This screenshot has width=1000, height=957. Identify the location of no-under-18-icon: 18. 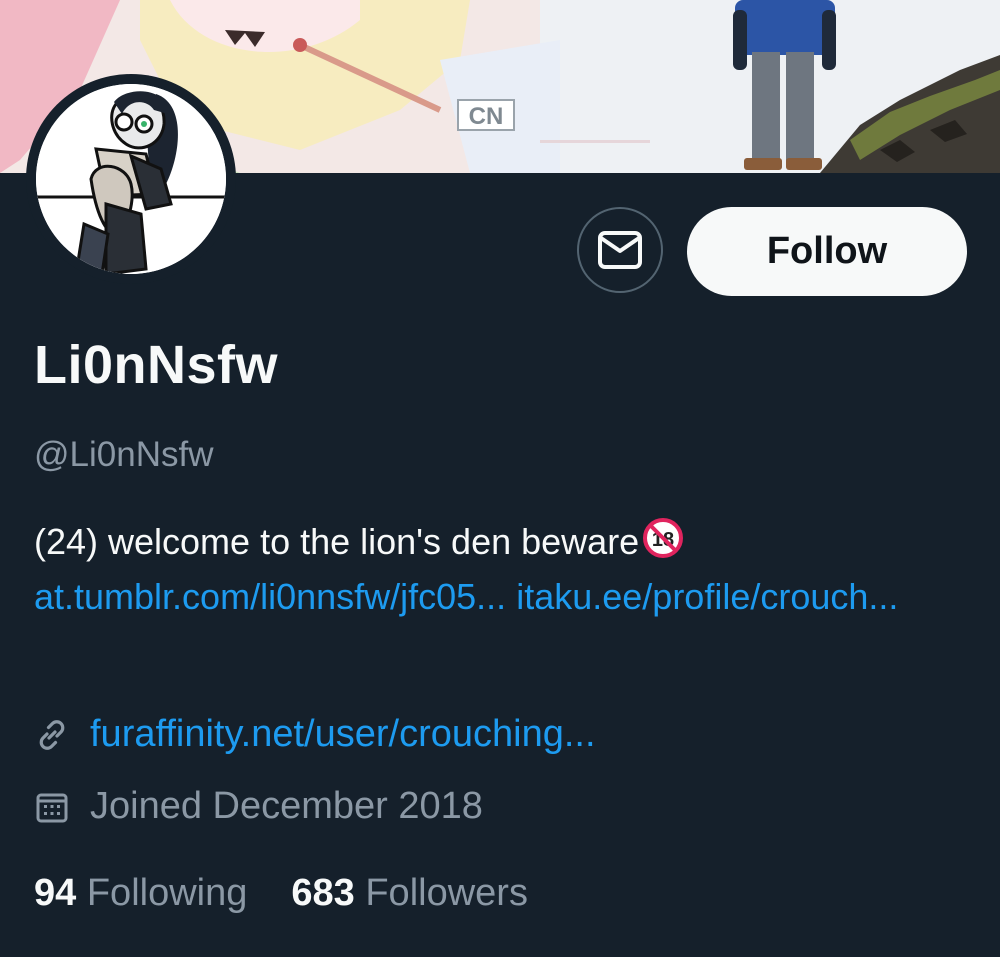
(663, 538).